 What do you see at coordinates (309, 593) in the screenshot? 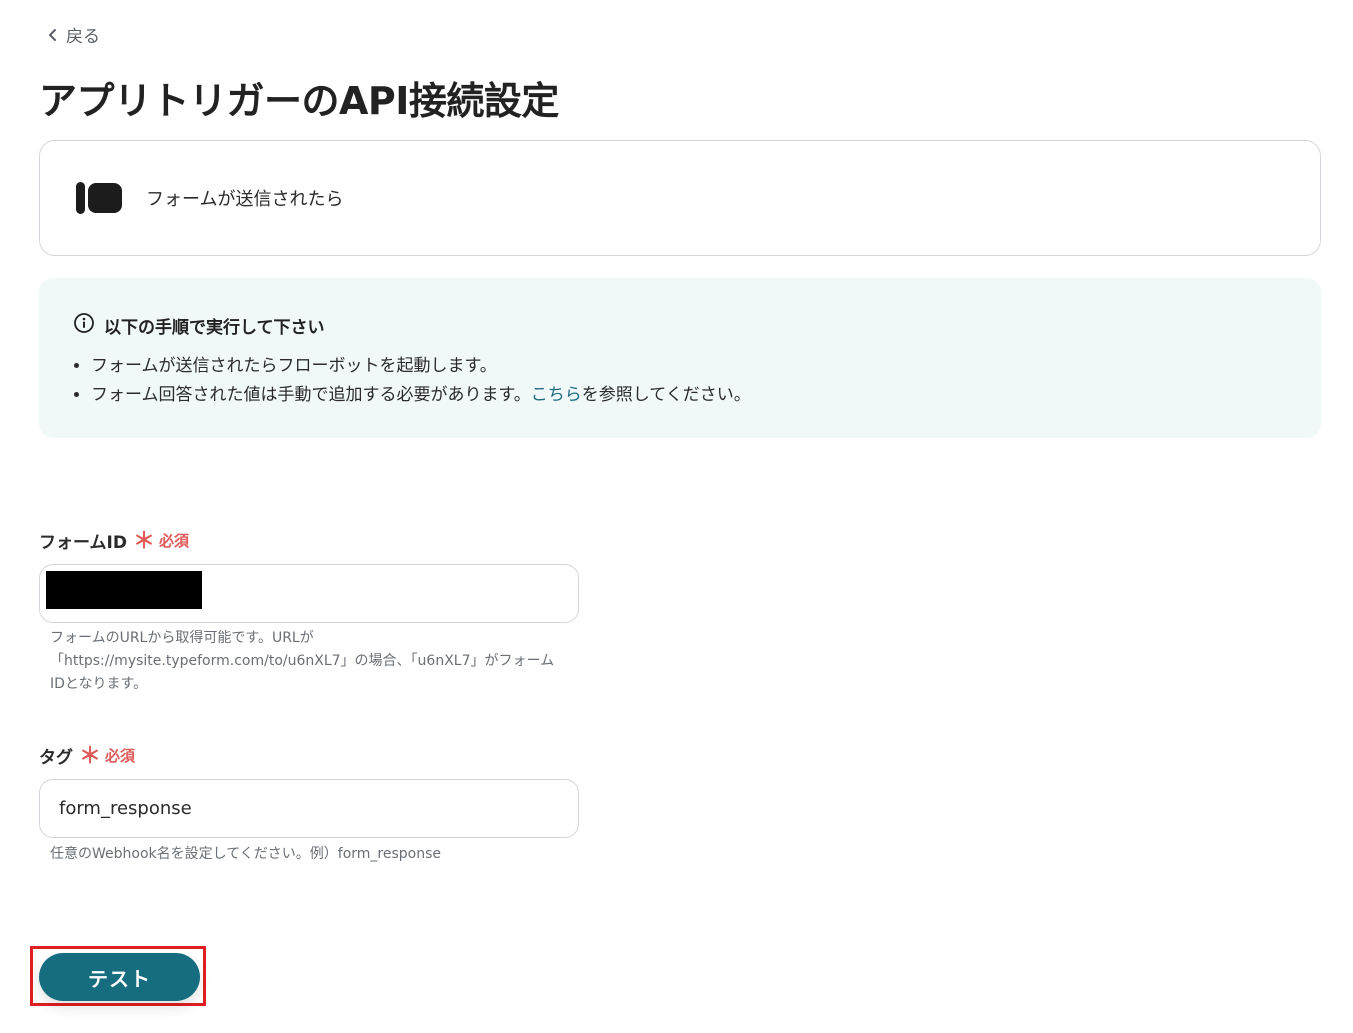
I see `form-id-input` at bounding box center [309, 593].